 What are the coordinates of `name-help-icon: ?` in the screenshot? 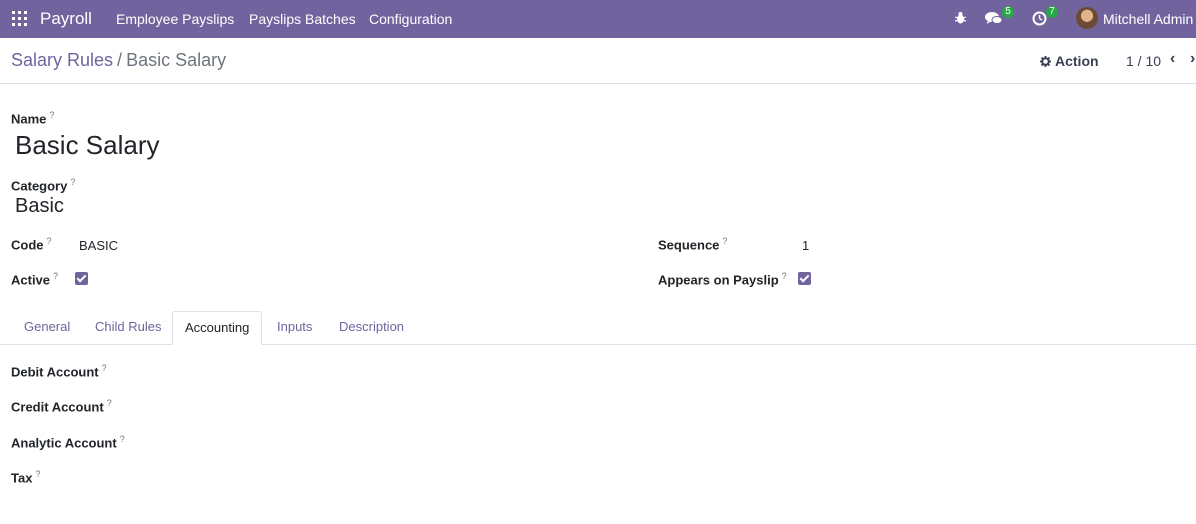 It's located at (51, 115).